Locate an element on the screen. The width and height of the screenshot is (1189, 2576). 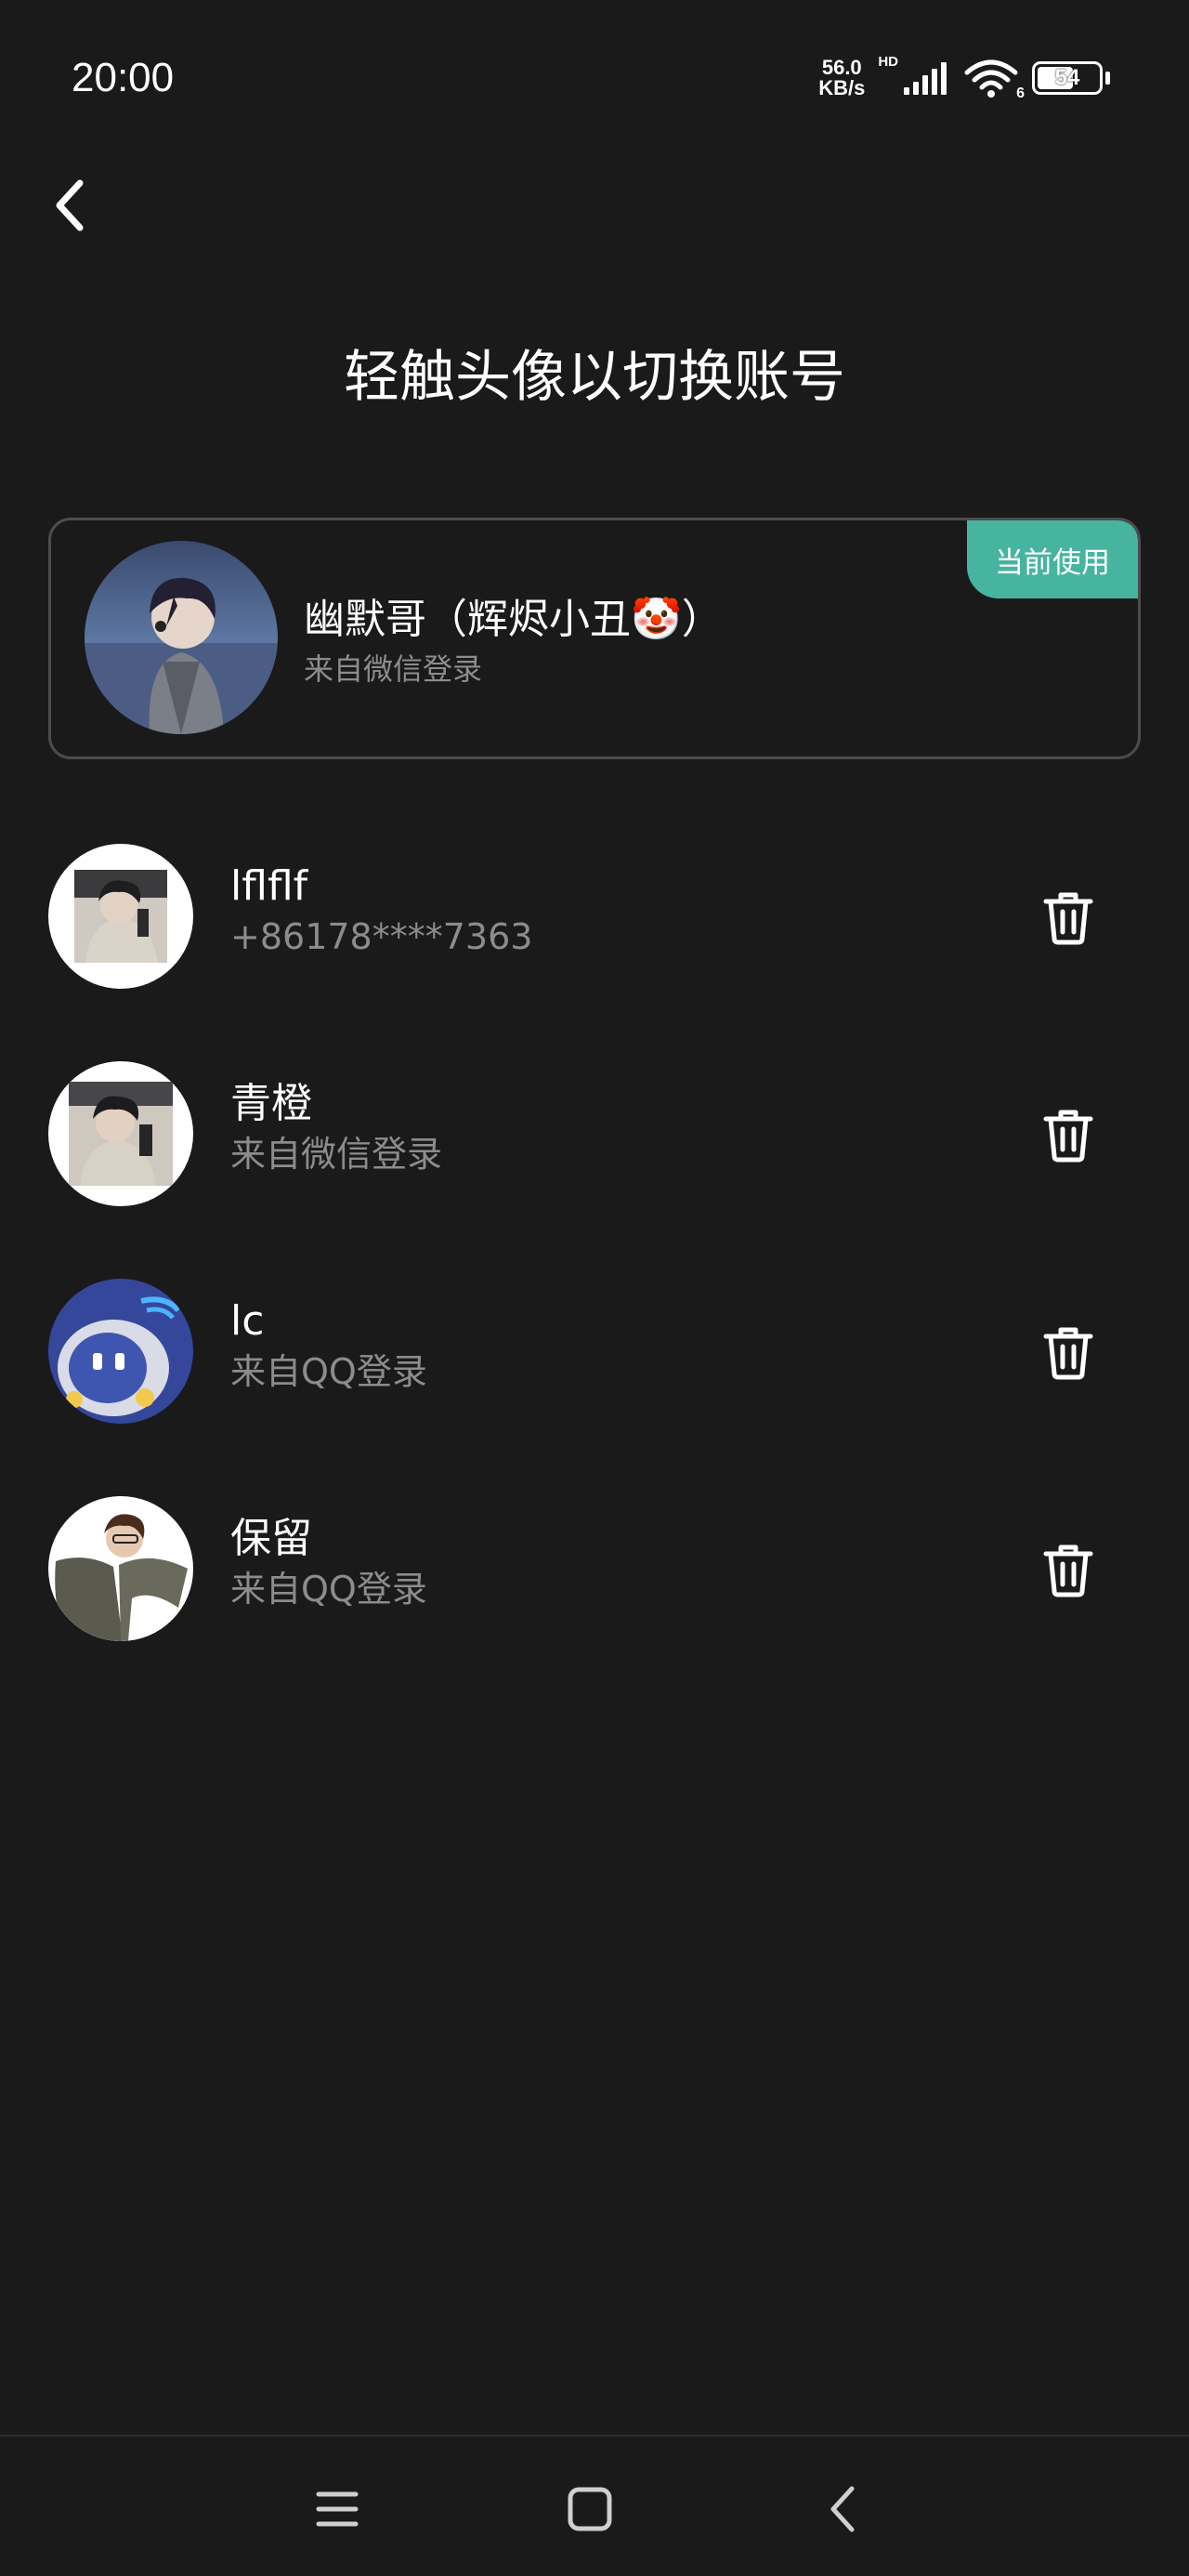
status-time: 20:00 is located at coordinates (123, 77).